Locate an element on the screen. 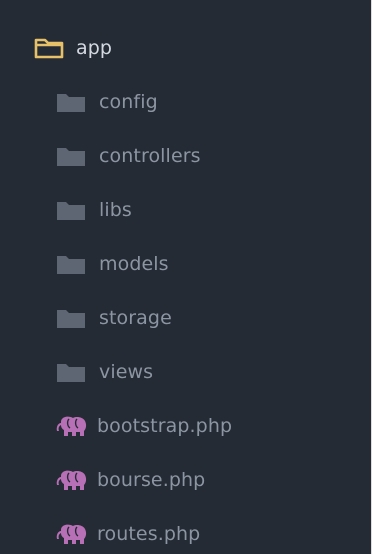  tree-item-storage: storage is located at coordinates (114, 318).